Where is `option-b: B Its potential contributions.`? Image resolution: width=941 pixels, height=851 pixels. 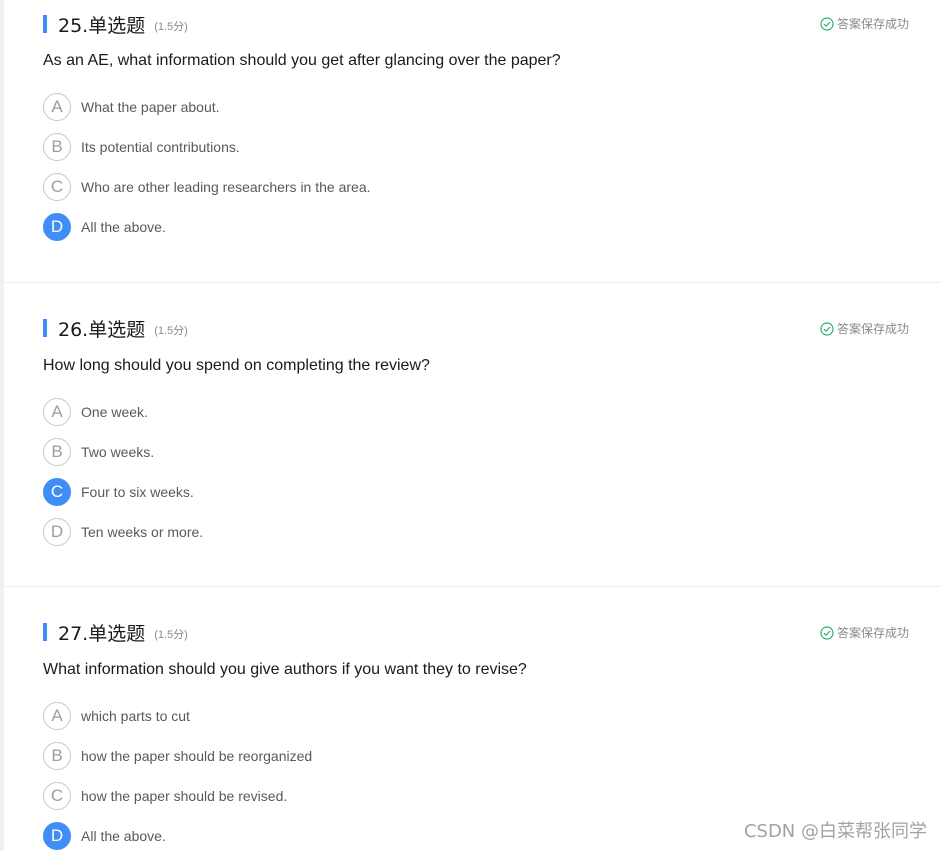
option-b: B Its potential contributions. is located at coordinates (141, 147).